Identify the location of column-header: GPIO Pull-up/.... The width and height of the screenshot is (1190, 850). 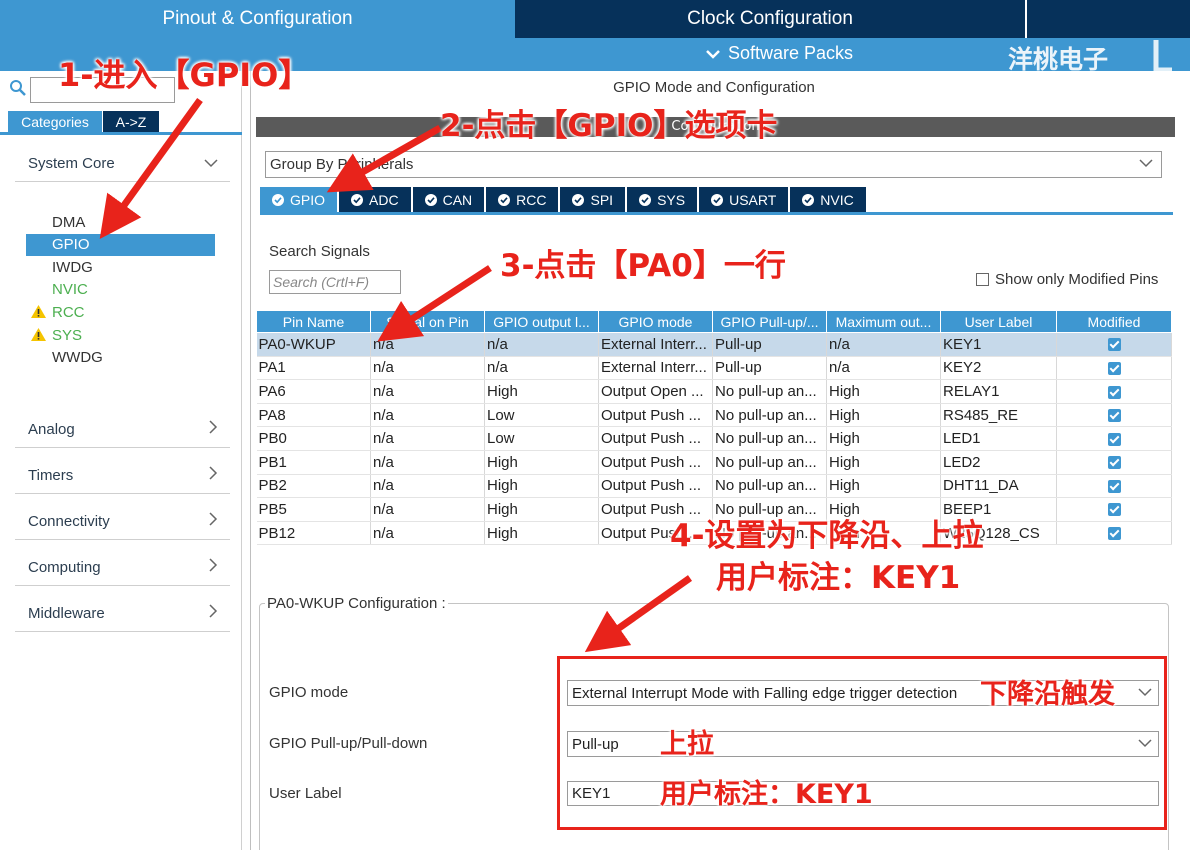
(769, 321).